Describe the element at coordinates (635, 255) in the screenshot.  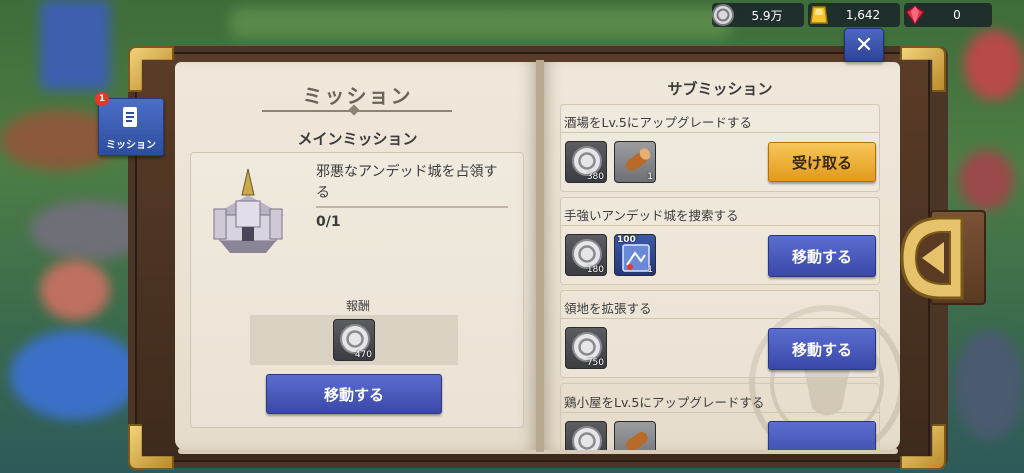
I see `map-reward-item: 100 1` at that location.